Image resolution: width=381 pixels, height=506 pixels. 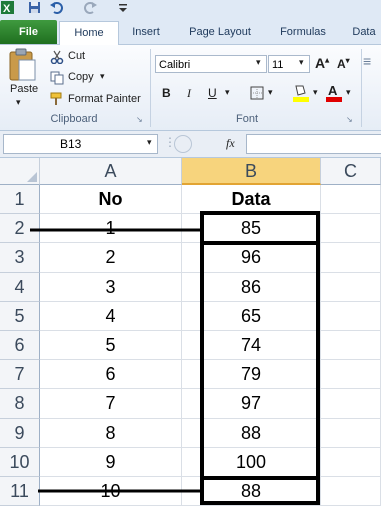 I want to click on paste-dropdown-icon: ▾, so click(x=18, y=102).